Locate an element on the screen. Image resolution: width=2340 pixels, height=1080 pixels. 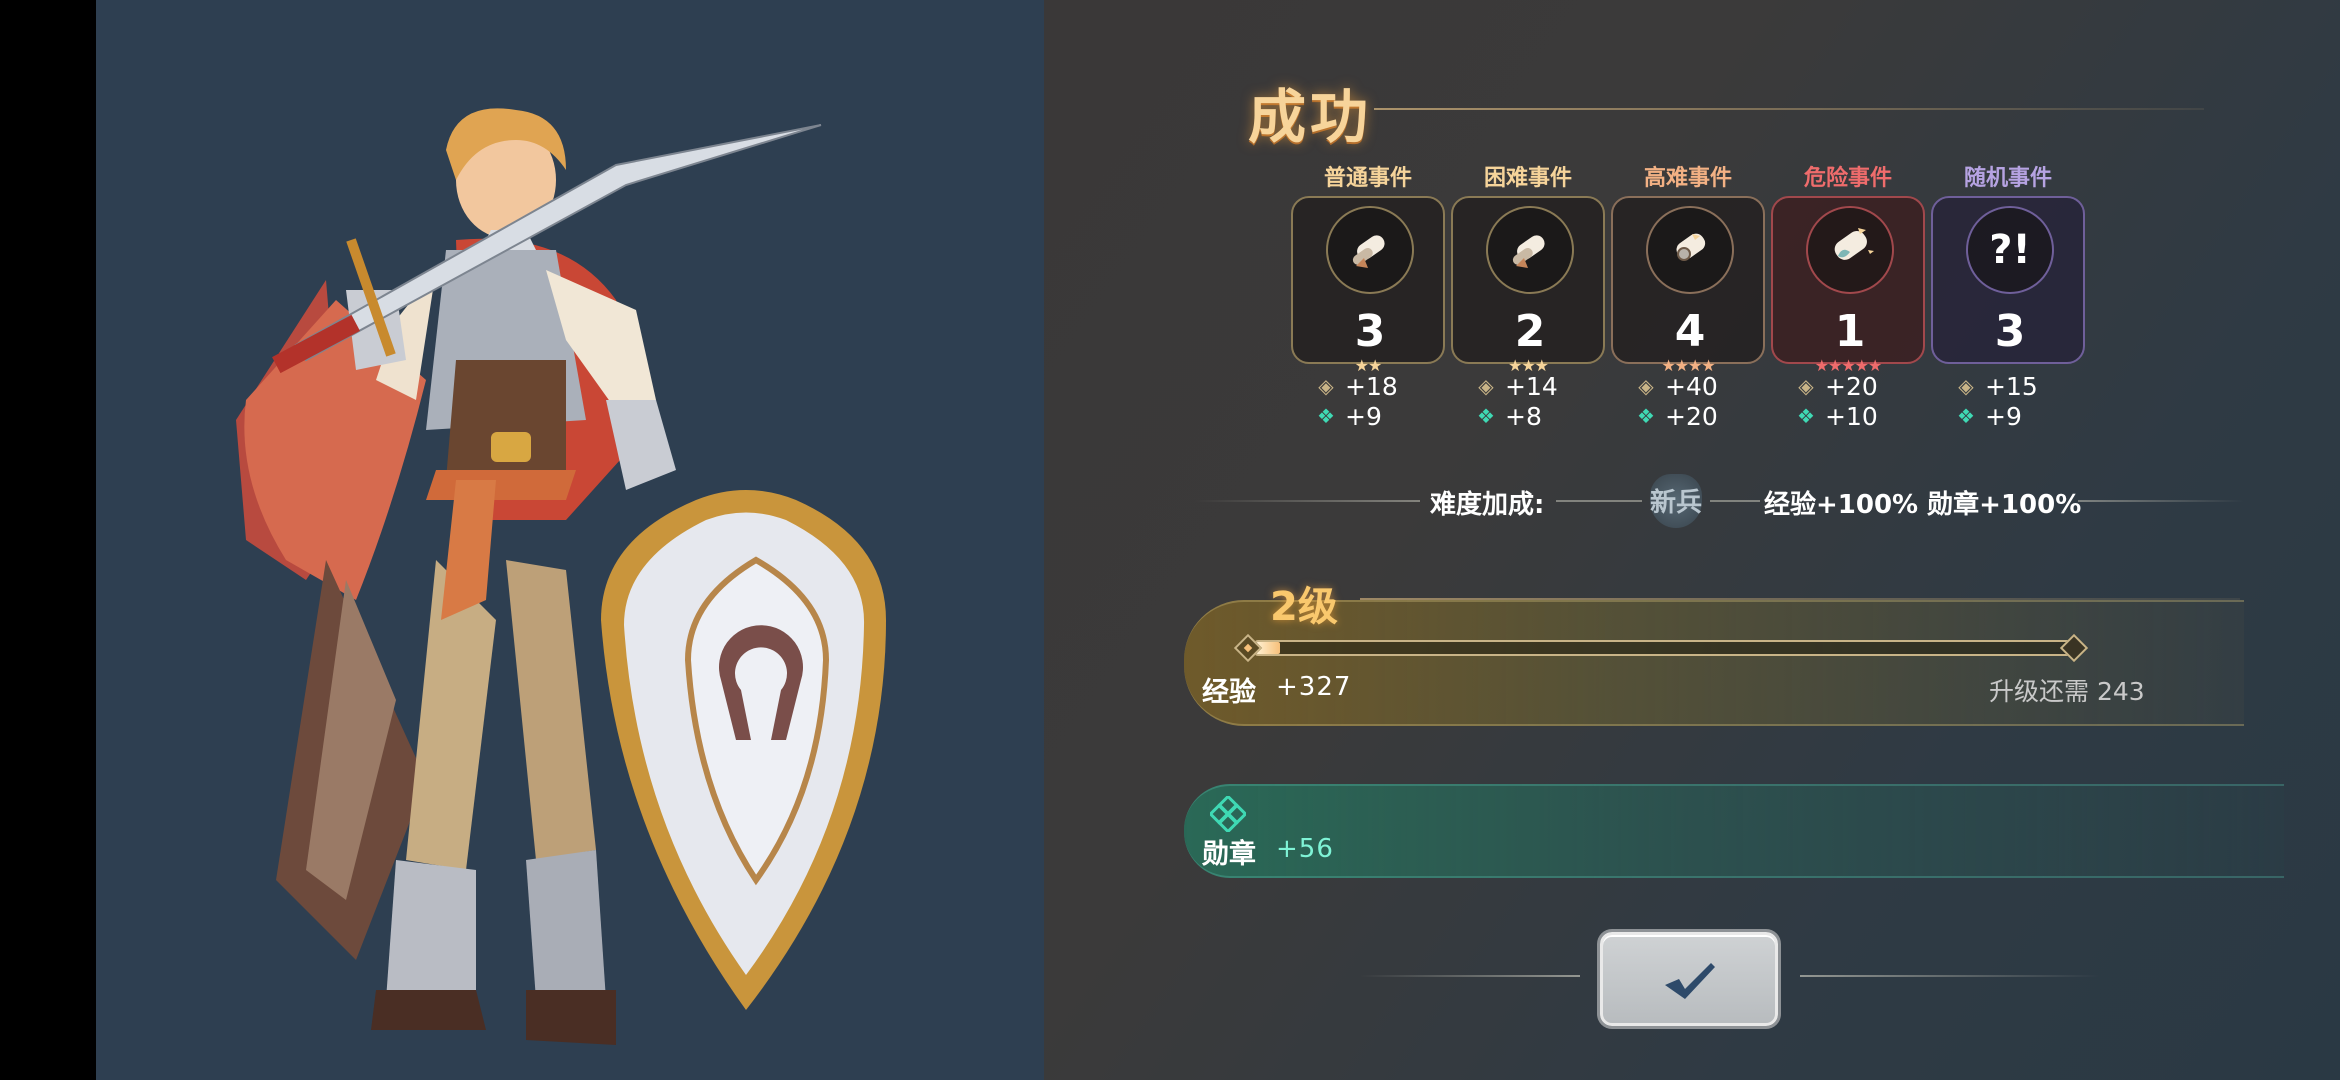
event-card: 1 is located at coordinates (1848, 280).